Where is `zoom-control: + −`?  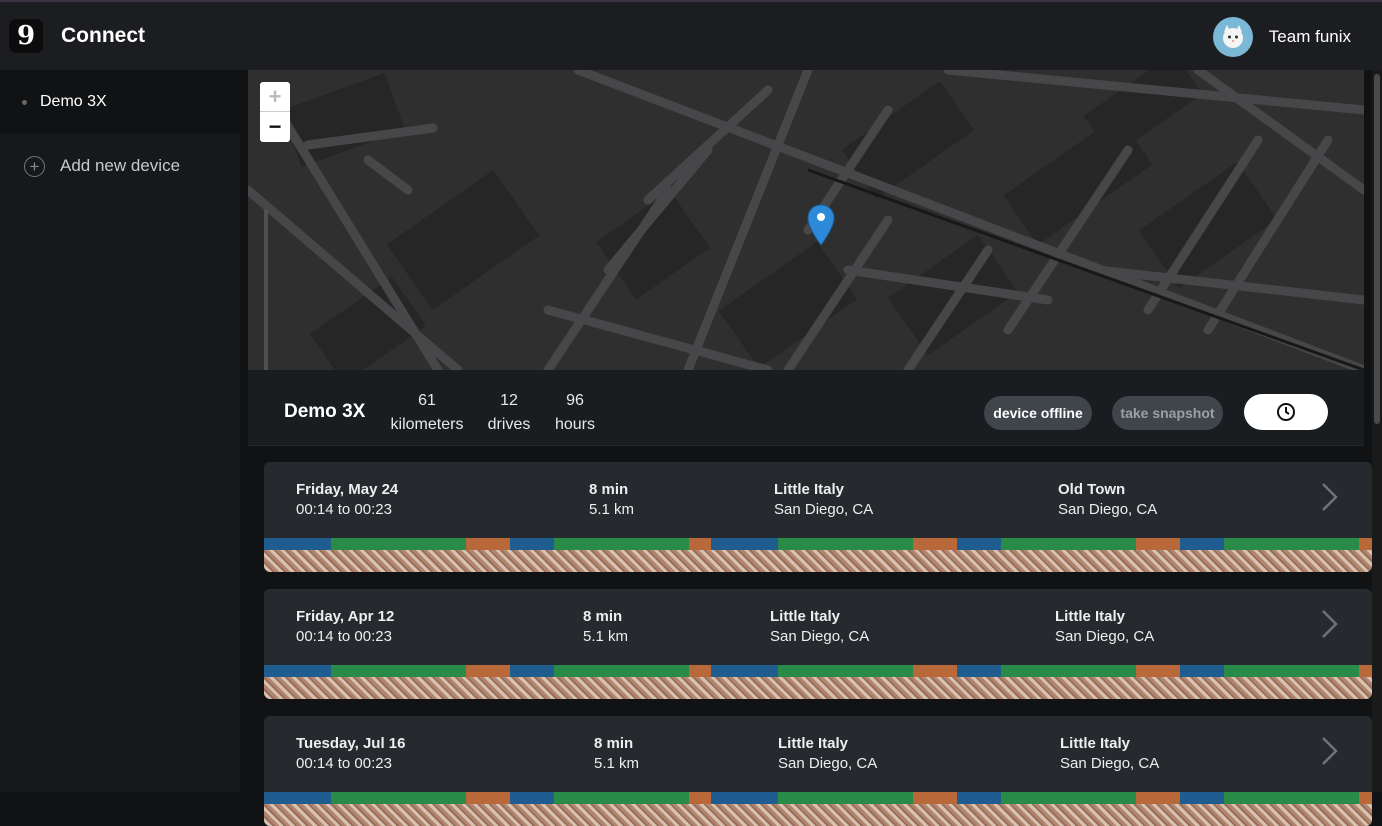 zoom-control: + − is located at coordinates (275, 112).